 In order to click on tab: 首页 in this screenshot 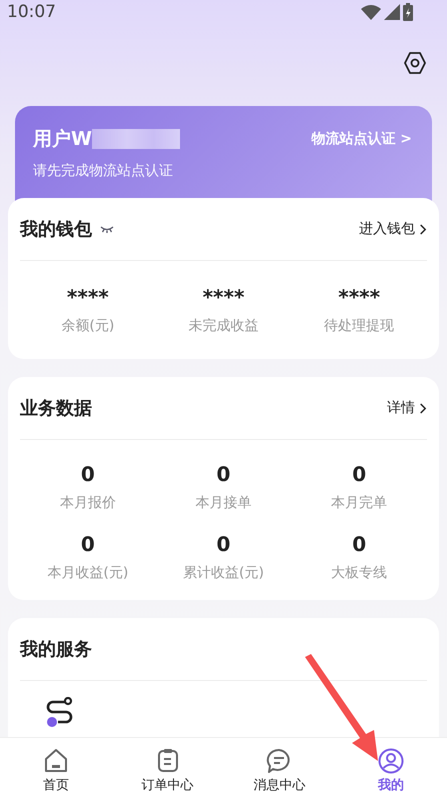, I will do `click(56, 768)`.